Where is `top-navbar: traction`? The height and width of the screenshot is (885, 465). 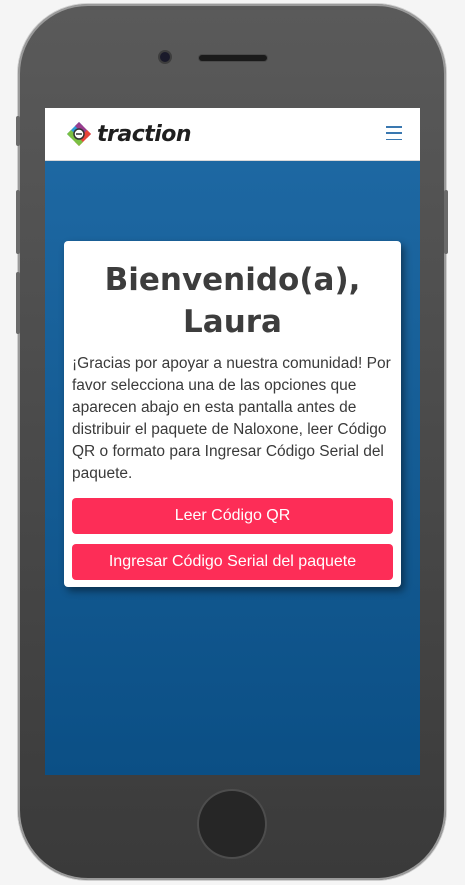
top-navbar: traction is located at coordinates (232, 134).